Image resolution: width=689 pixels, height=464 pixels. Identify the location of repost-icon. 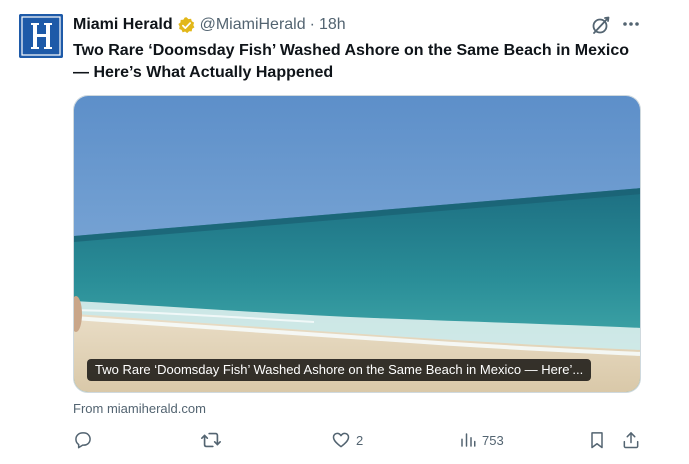
(211, 440).